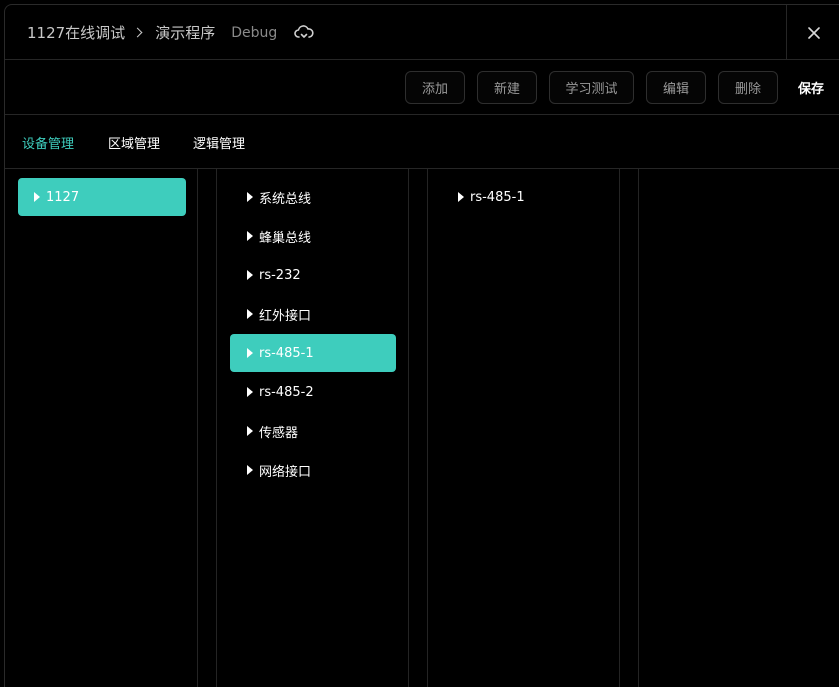 The height and width of the screenshot is (687, 839). I want to click on learn-test-button: 学习测试, so click(591, 87).